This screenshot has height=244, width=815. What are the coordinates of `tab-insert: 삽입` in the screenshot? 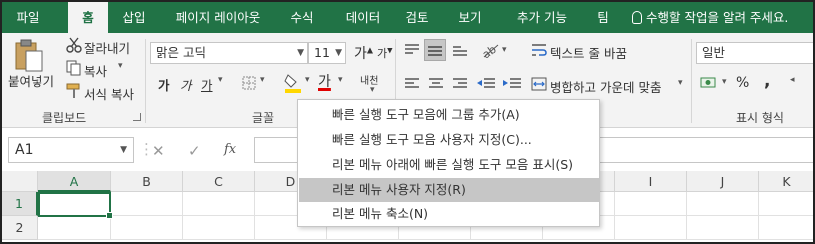 It's located at (134, 17).